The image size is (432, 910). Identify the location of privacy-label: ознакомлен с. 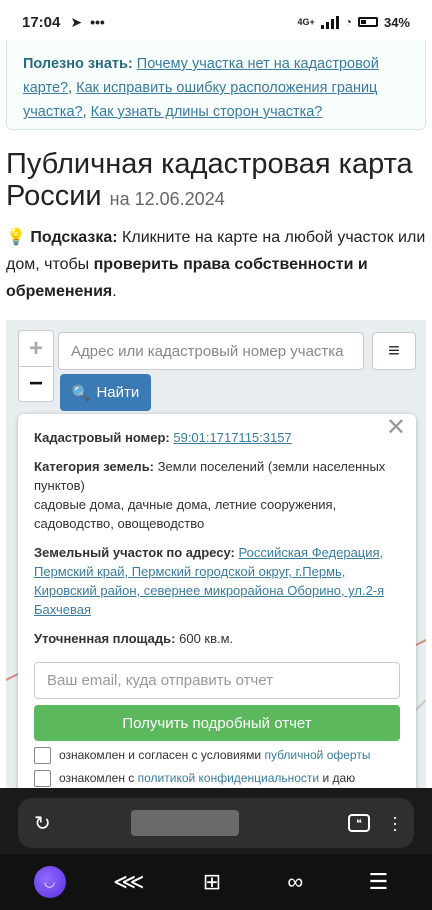
(97, 778).